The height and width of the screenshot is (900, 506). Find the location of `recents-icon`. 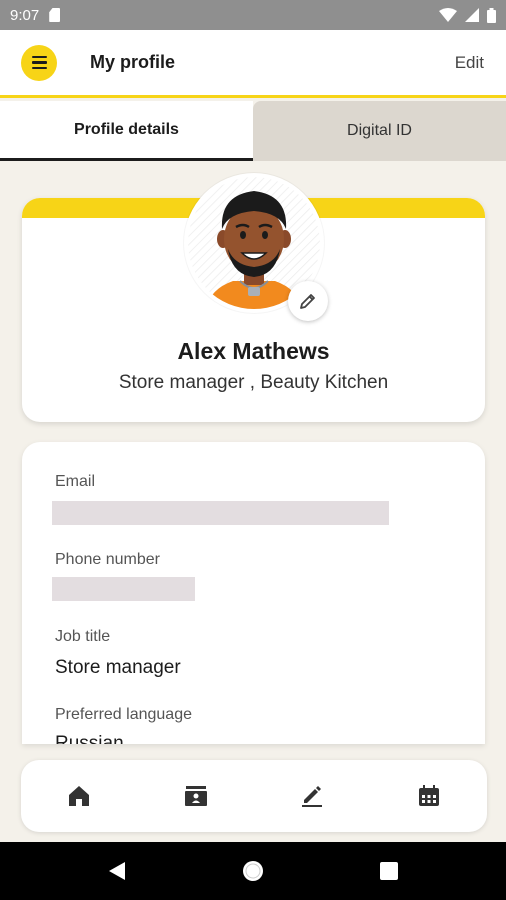

recents-icon is located at coordinates (389, 871).